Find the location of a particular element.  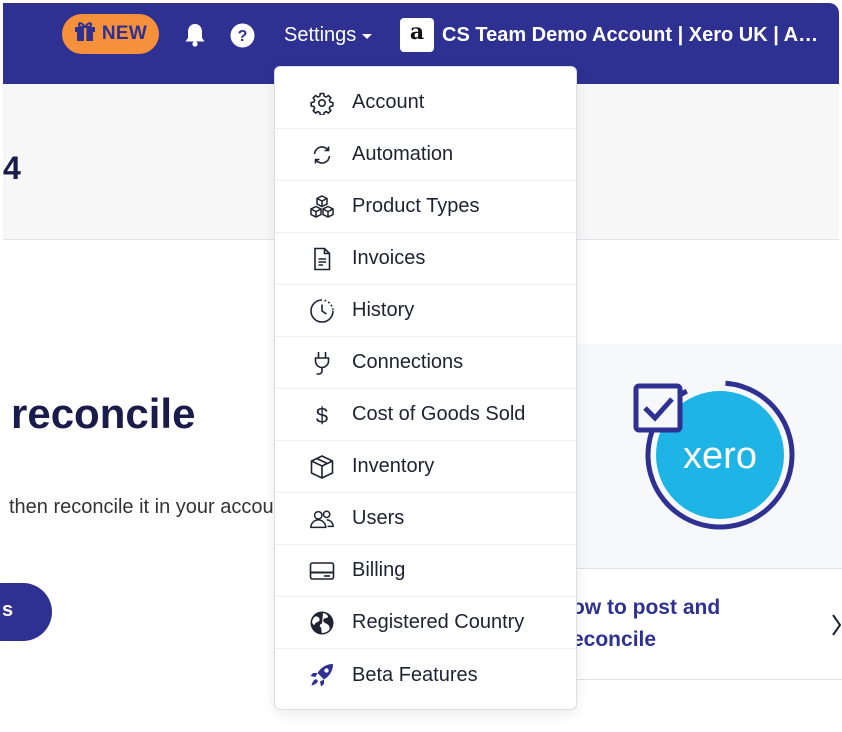

menu-item-label: Invoices is located at coordinates (389, 258).